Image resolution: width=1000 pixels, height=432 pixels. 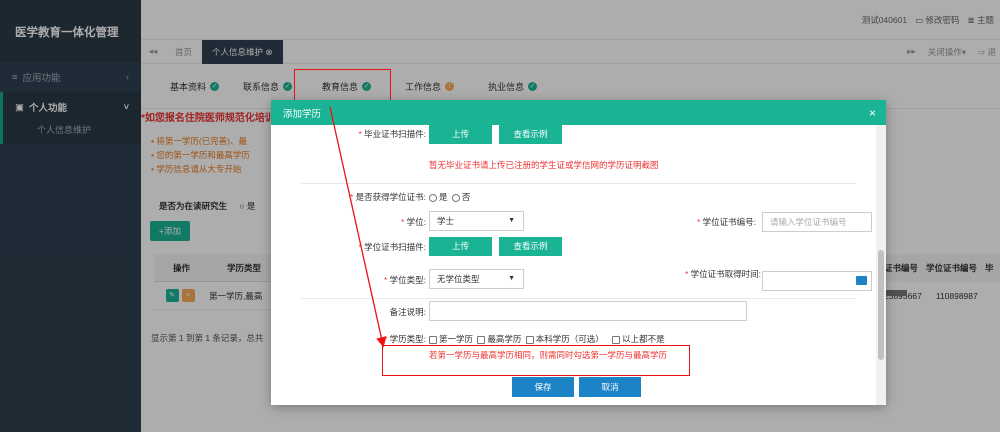 I want to click on annotation-arrow, so click(x=358, y=227).